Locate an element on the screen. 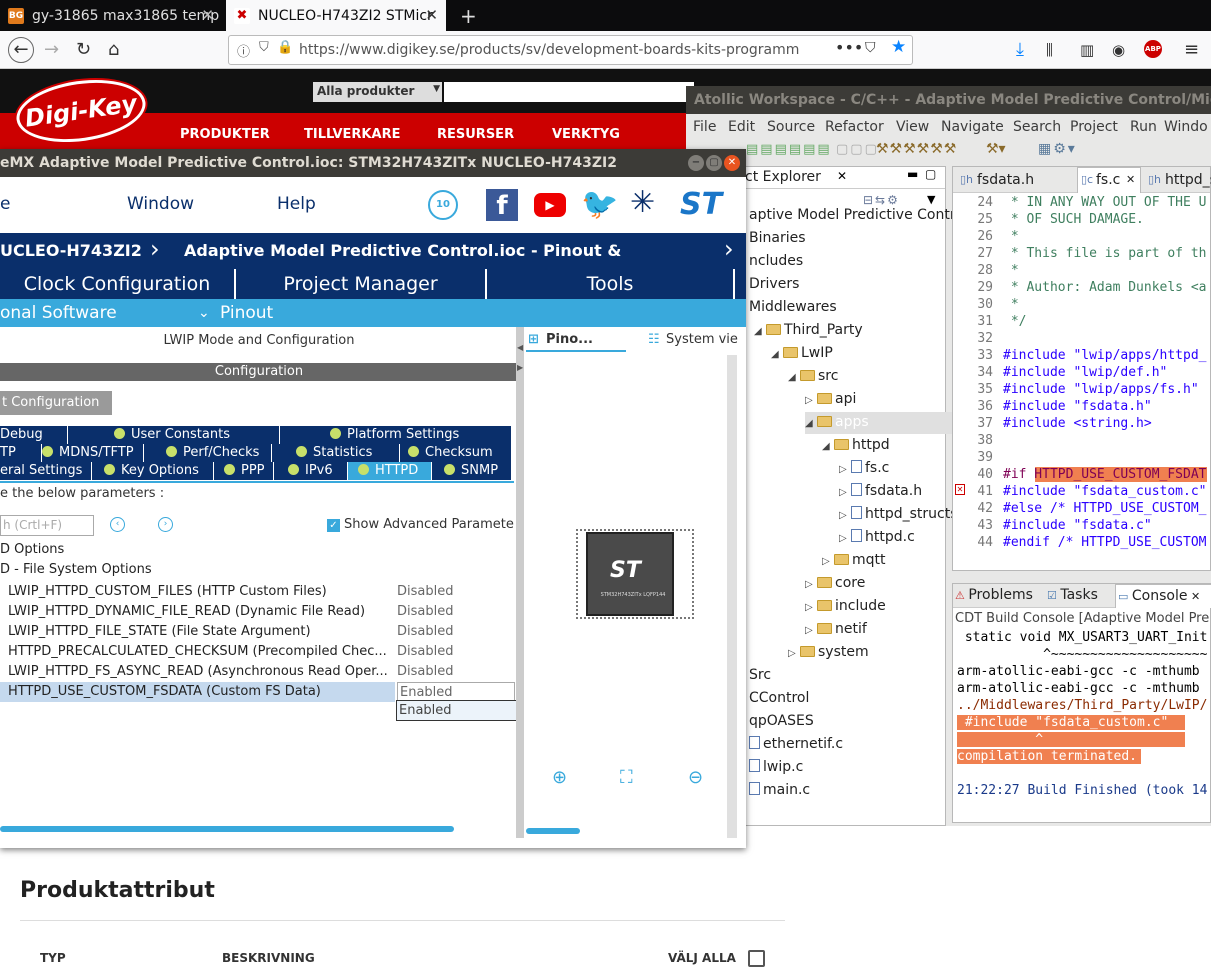  search-next-icon: › is located at coordinates (165, 524).